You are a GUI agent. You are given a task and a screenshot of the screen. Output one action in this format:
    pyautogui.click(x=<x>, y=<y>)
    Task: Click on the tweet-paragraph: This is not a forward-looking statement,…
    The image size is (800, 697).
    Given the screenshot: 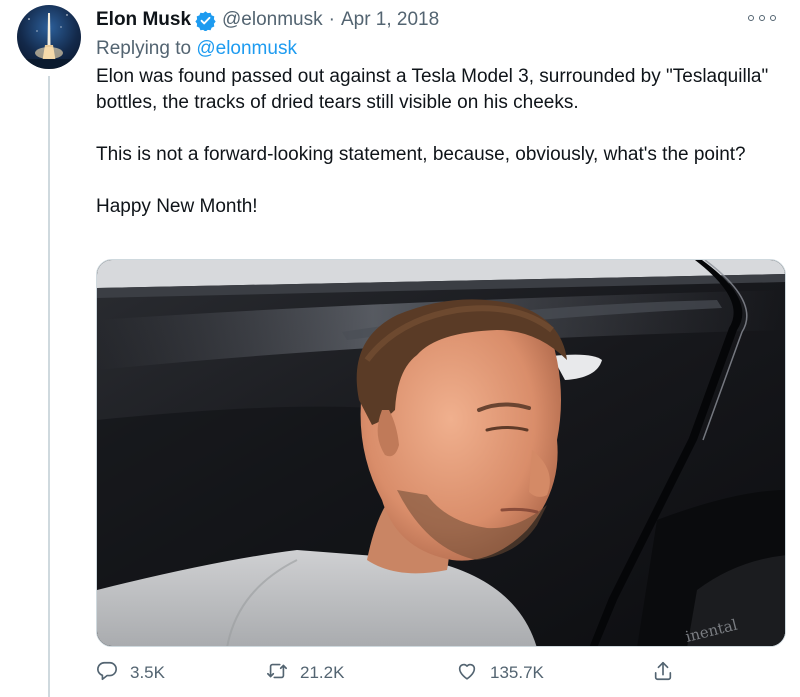 What is the action you would take?
    pyautogui.click(x=421, y=154)
    